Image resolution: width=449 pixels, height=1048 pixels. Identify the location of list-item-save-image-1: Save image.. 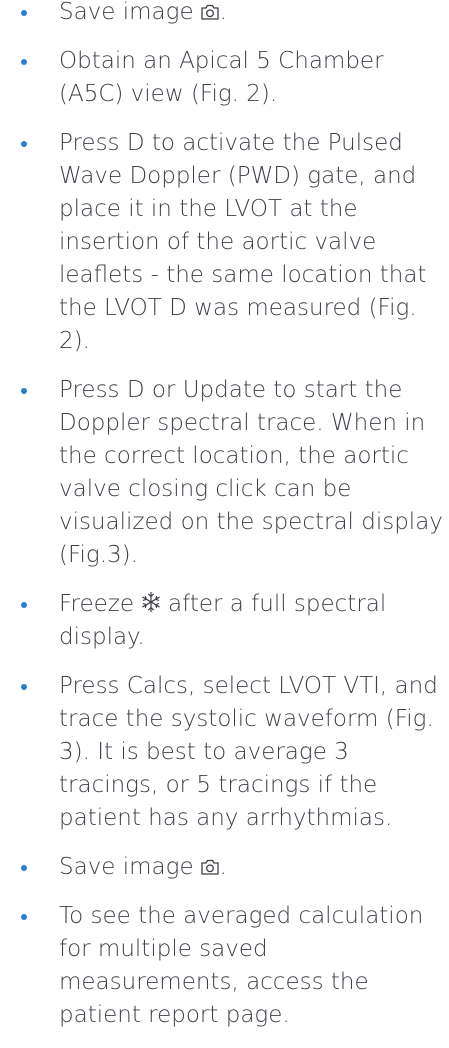
(224, 14).